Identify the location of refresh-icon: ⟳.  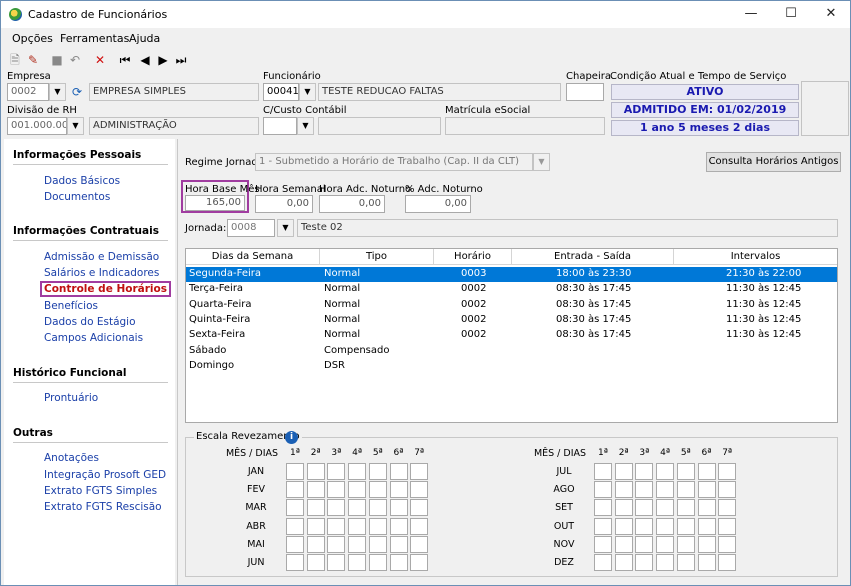
(77, 92).